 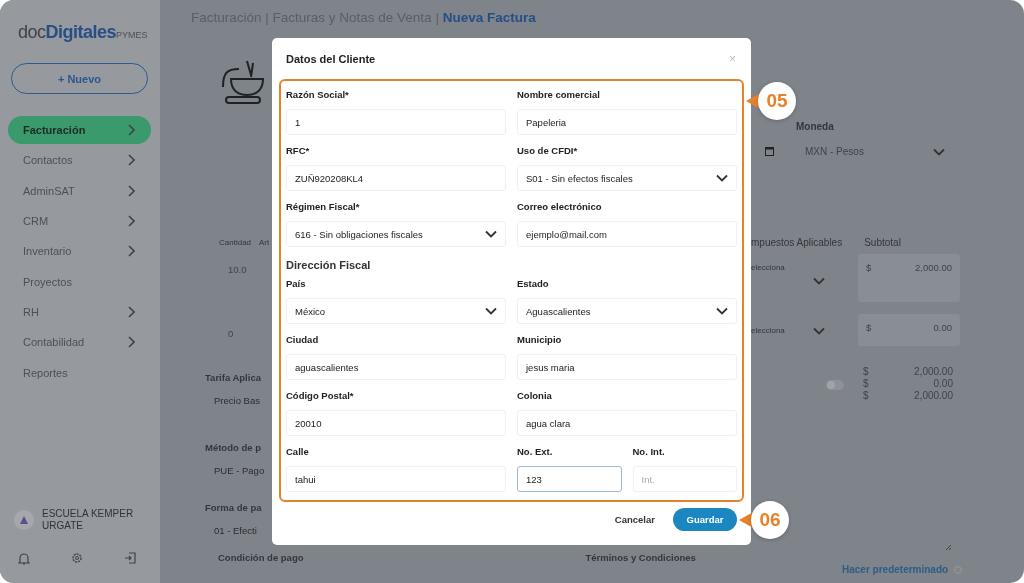 What do you see at coordinates (79, 281) in the screenshot?
I see `sidebar-item: Proyectos` at bounding box center [79, 281].